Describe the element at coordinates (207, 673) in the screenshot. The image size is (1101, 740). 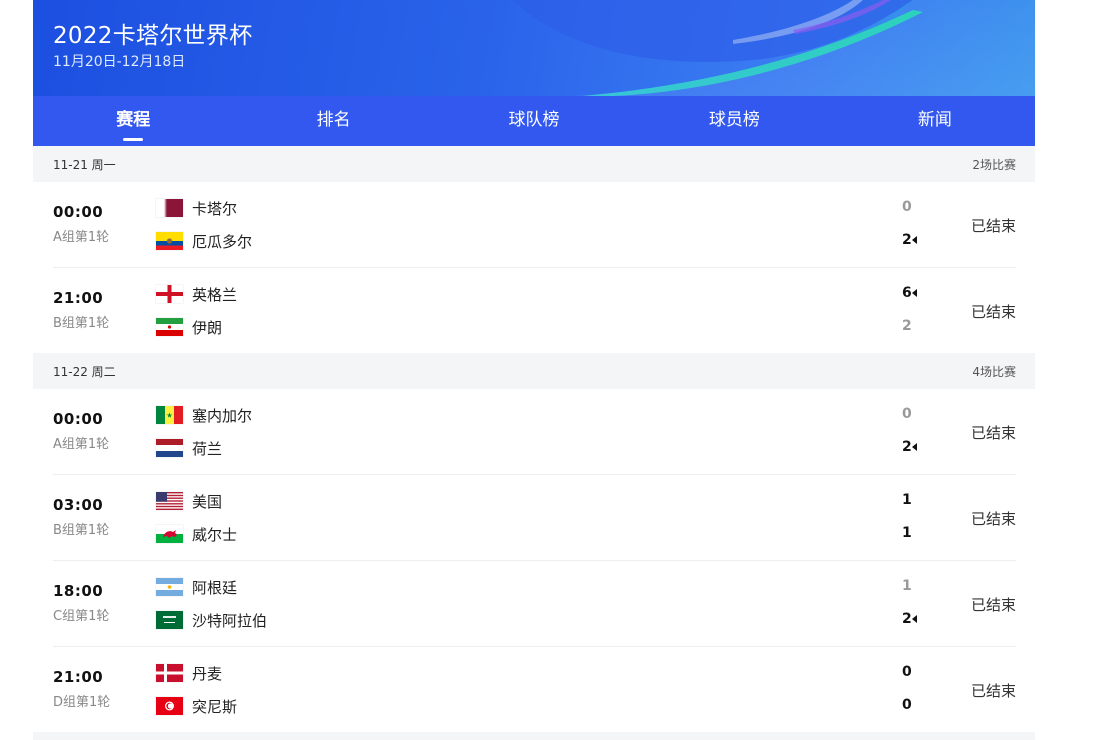
I see `team-name: 丹麦` at that location.